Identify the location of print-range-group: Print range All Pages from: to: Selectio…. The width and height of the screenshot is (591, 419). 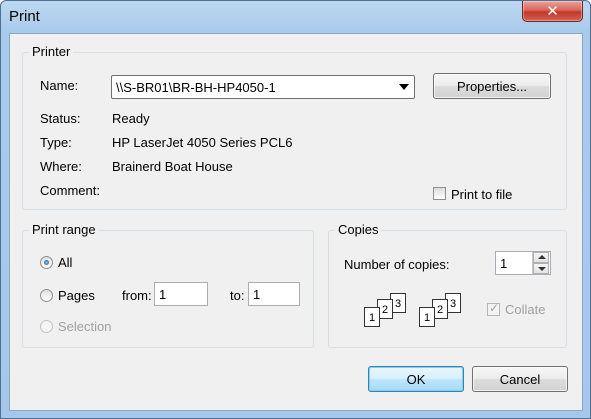
(168, 285).